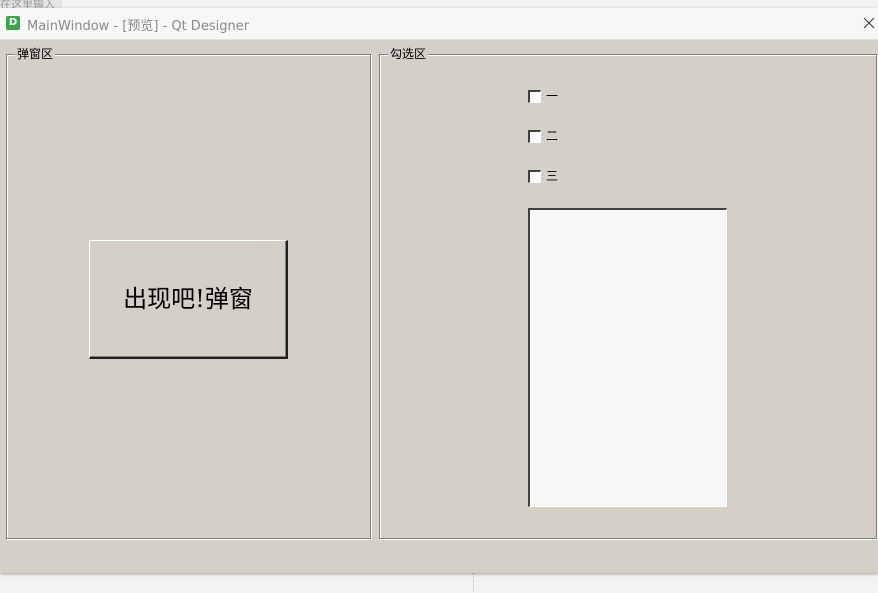 The image size is (878, 593). I want to click on checkbox-three-box, so click(534, 176).